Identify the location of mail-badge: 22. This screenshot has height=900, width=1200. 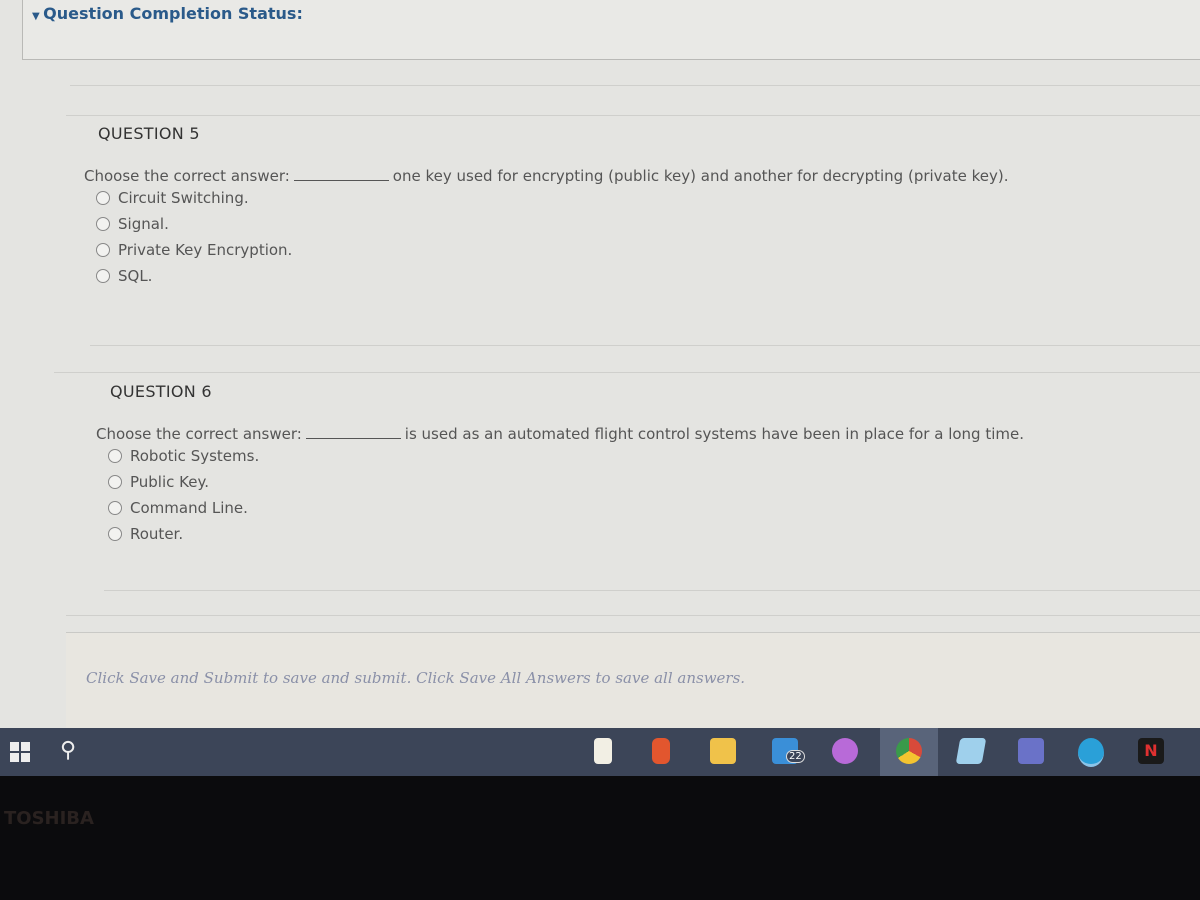
(795, 756).